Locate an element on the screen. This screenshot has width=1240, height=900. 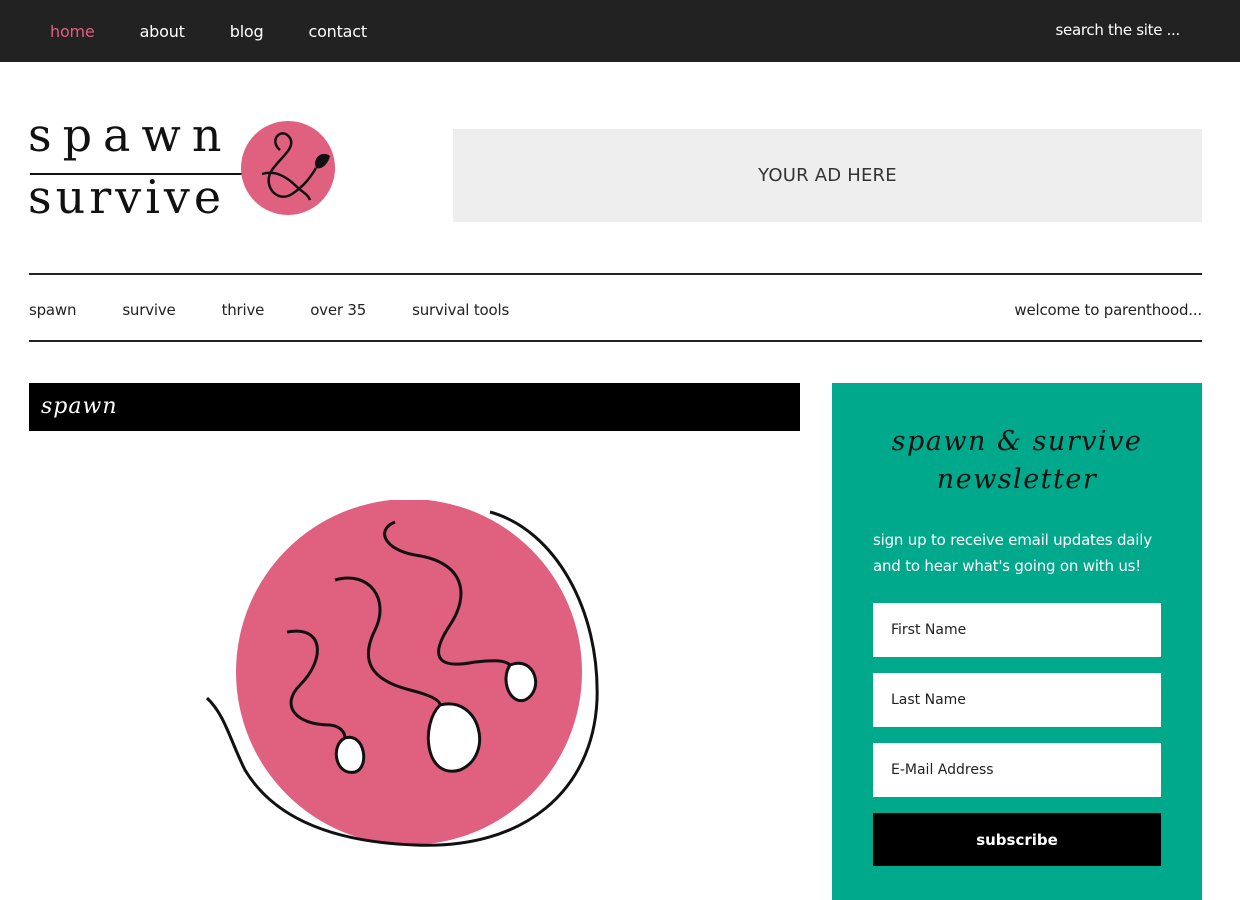
first-name-input is located at coordinates (1017, 630).